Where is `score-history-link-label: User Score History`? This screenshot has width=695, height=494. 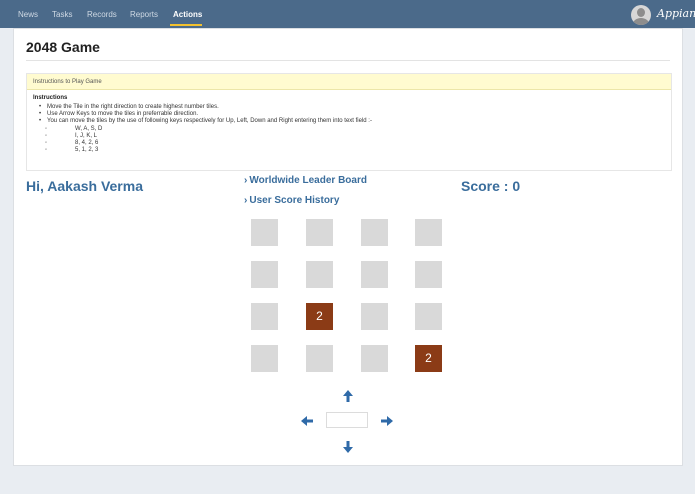 score-history-link-label: User Score History is located at coordinates (294, 200).